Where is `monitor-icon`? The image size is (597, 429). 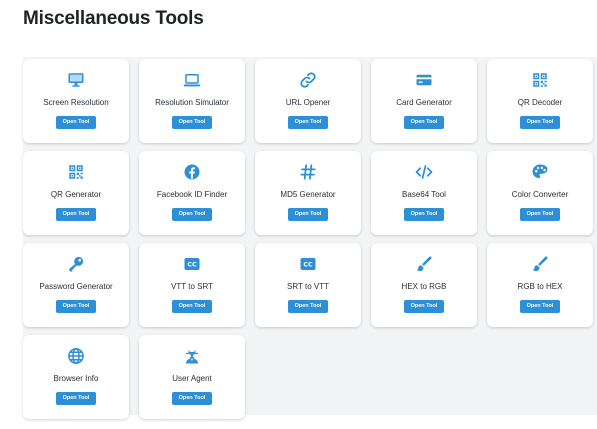 monitor-icon is located at coordinates (76, 80).